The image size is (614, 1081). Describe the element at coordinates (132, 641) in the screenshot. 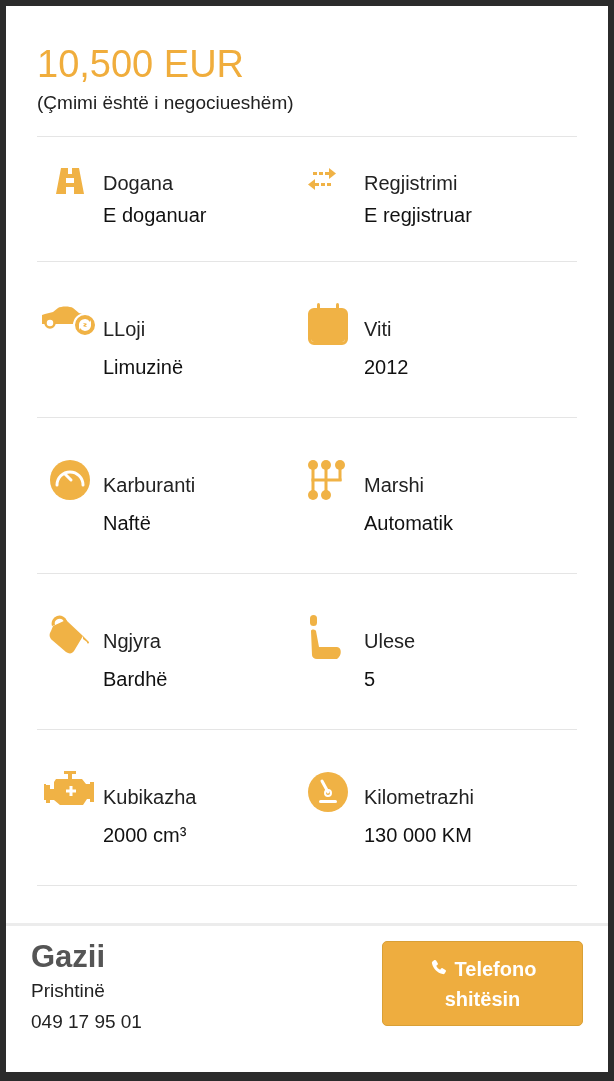

I see `spec-label: Ngjyra` at that location.